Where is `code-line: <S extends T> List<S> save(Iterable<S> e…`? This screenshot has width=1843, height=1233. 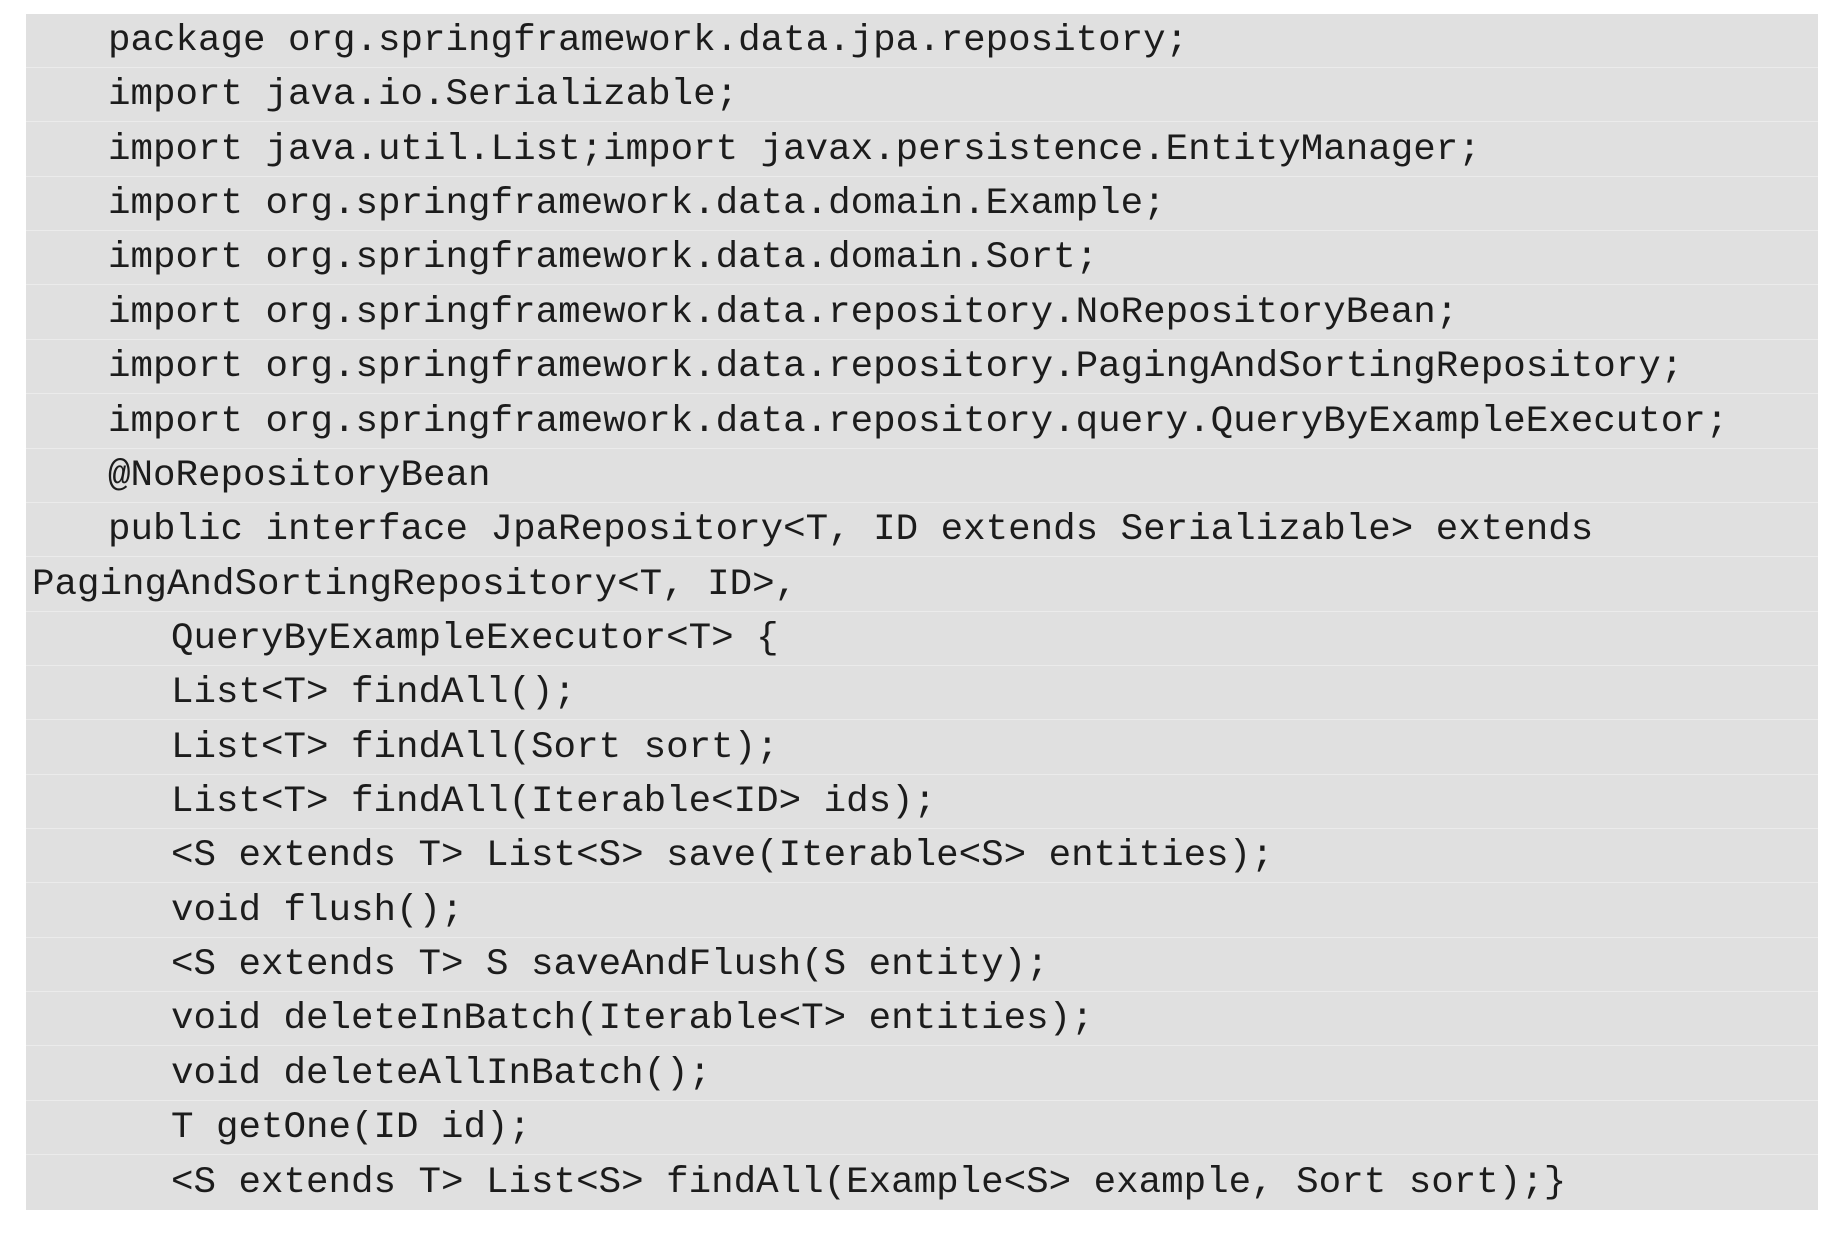 code-line: <S extends T> List<S> save(Iterable<S> e… is located at coordinates (922, 856).